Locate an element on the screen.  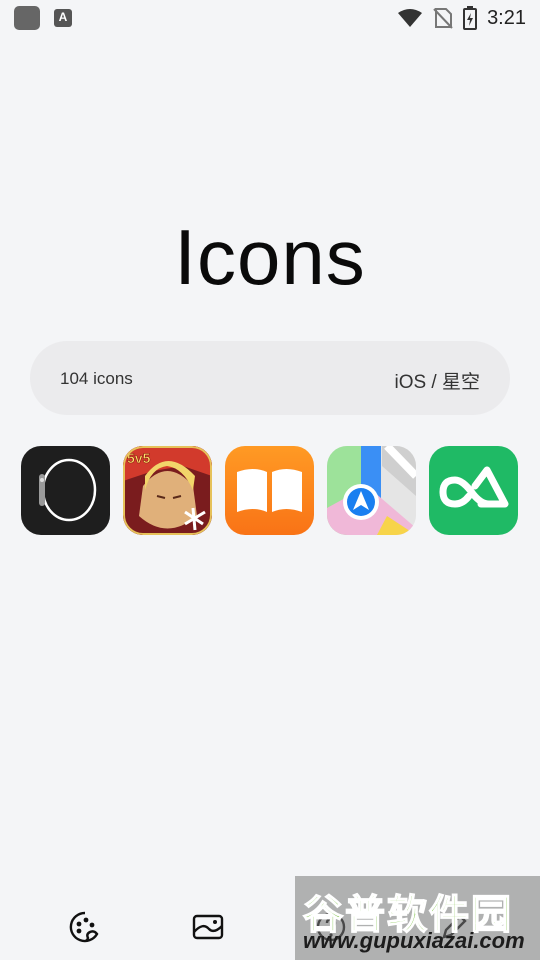
status-bar: A 3:21 is located at coordinates (270, 18).